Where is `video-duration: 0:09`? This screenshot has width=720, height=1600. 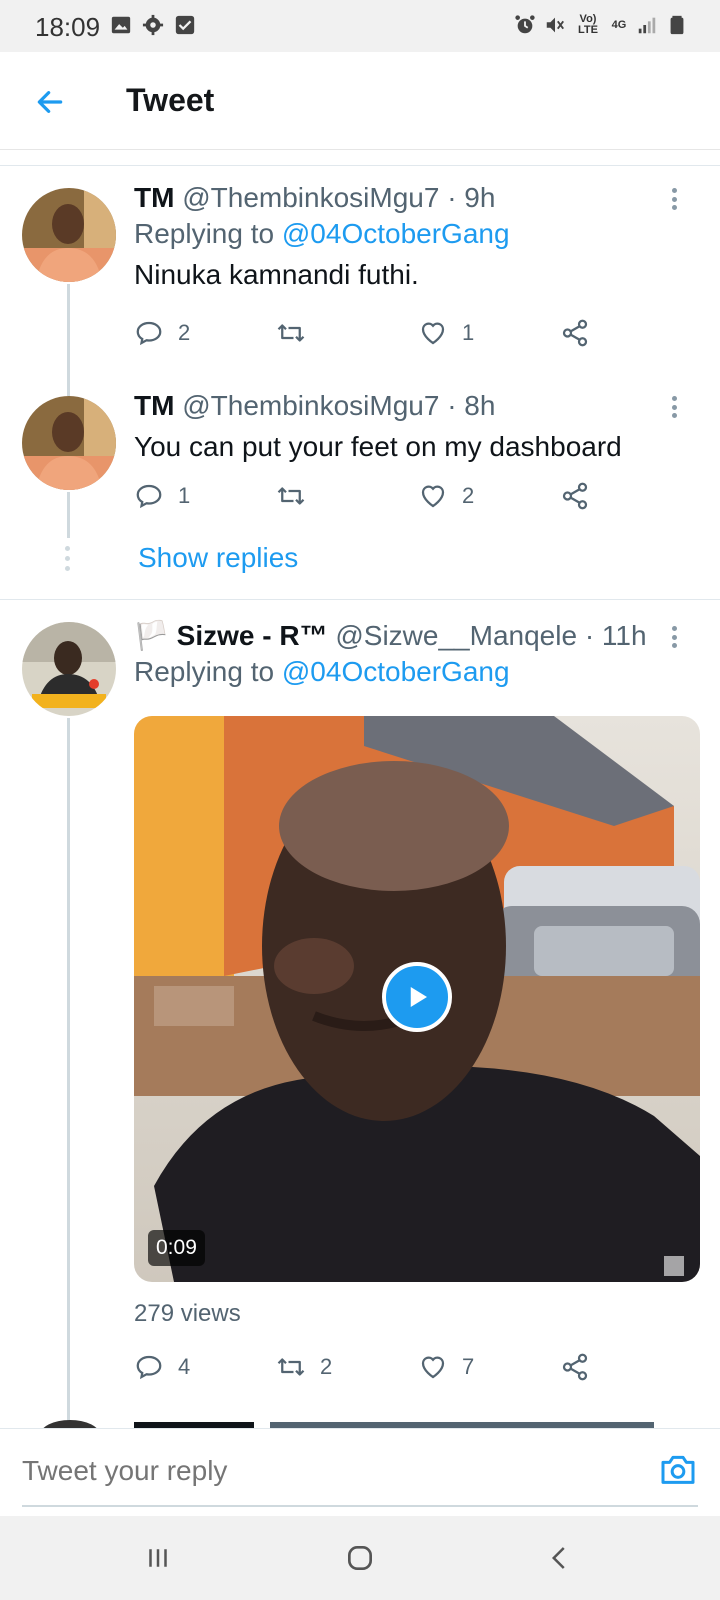
video-duration: 0:09 is located at coordinates (176, 1248).